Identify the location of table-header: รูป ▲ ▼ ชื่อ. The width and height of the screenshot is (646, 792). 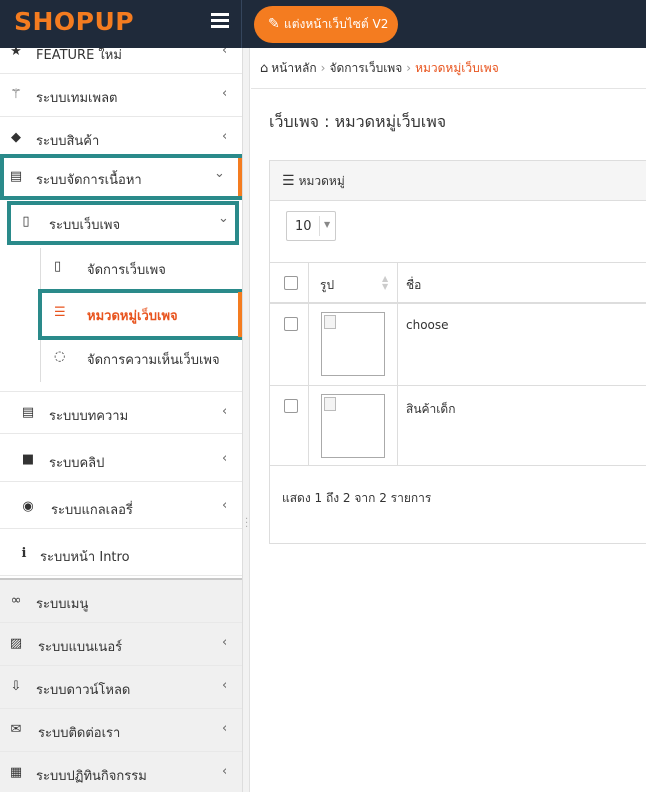
(458, 283).